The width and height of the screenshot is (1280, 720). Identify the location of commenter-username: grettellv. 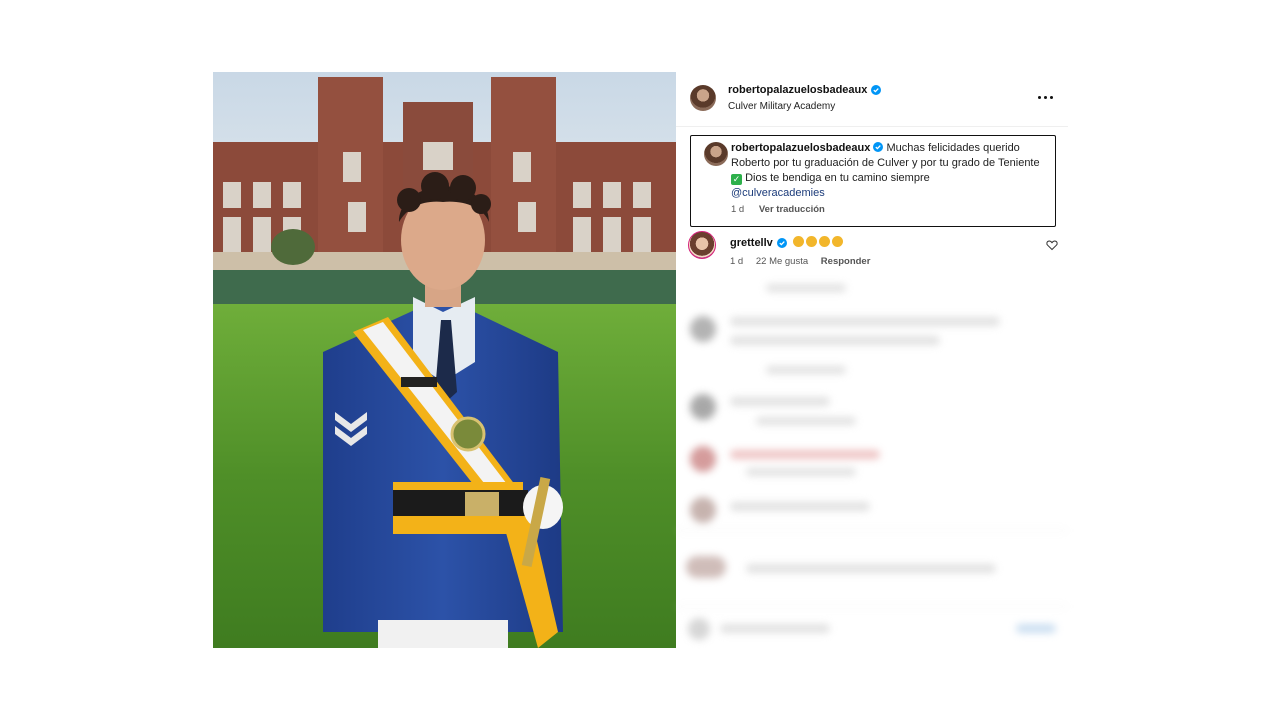
(751, 243).